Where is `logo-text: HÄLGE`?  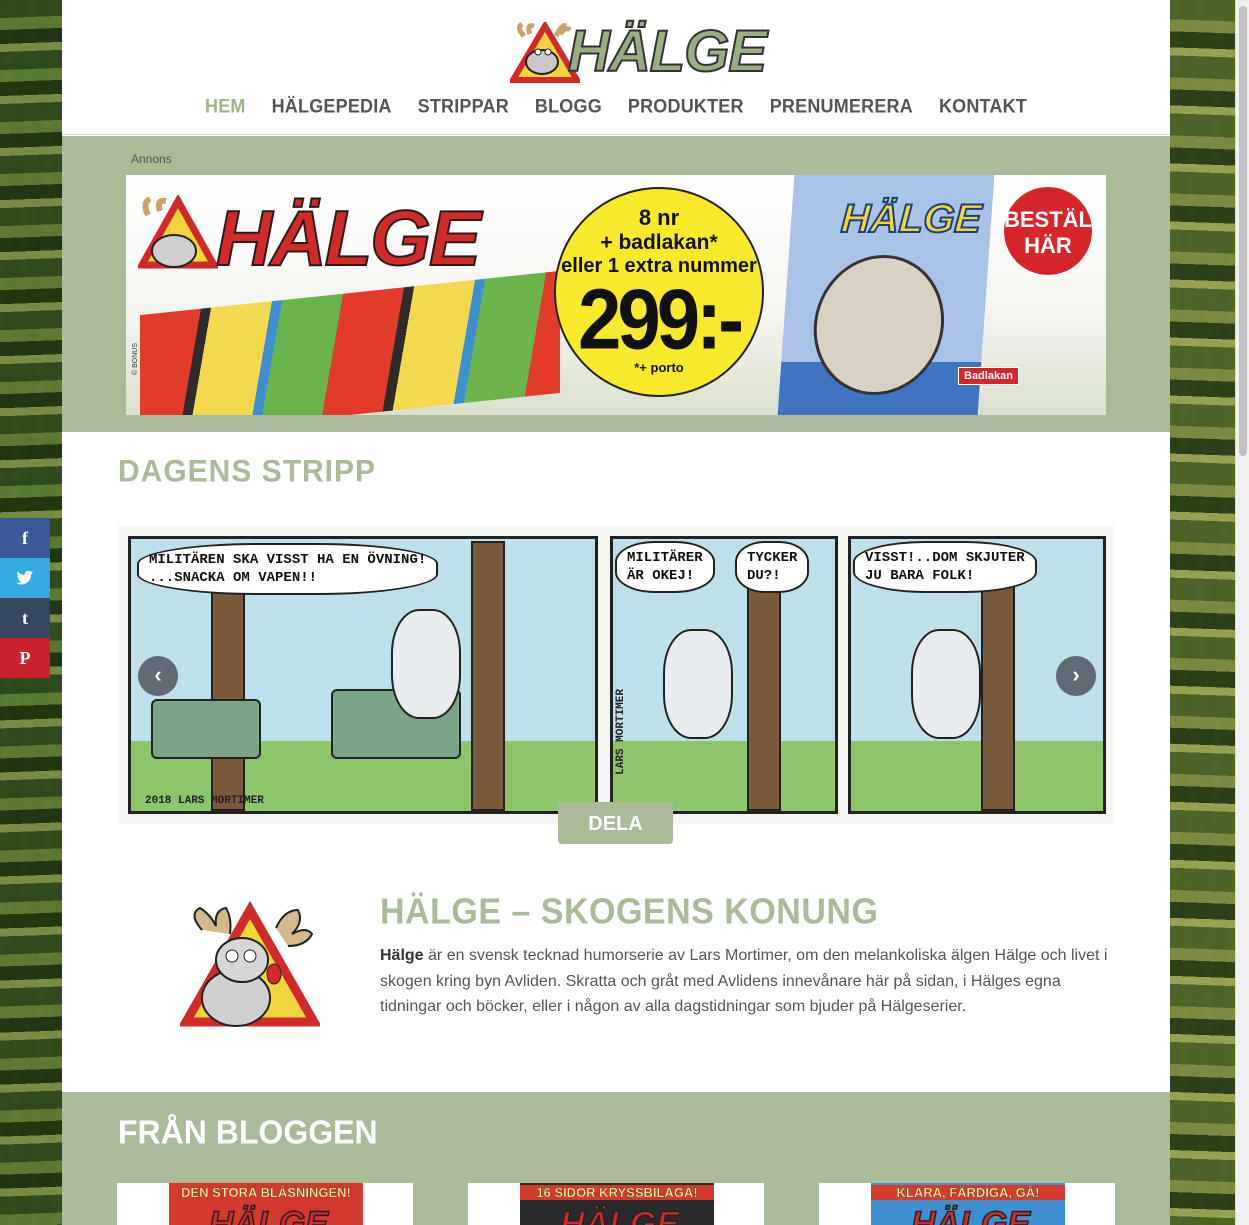
logo-text: HÄLGE is located at coordinates (667, 51).